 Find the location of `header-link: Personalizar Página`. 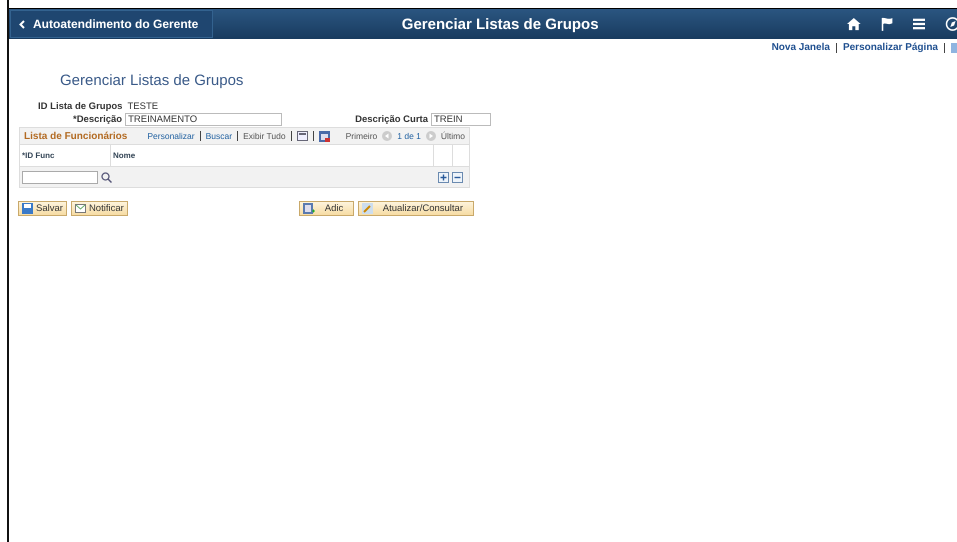

header-link: Personalizar Página is located at coordinates (890, 47).